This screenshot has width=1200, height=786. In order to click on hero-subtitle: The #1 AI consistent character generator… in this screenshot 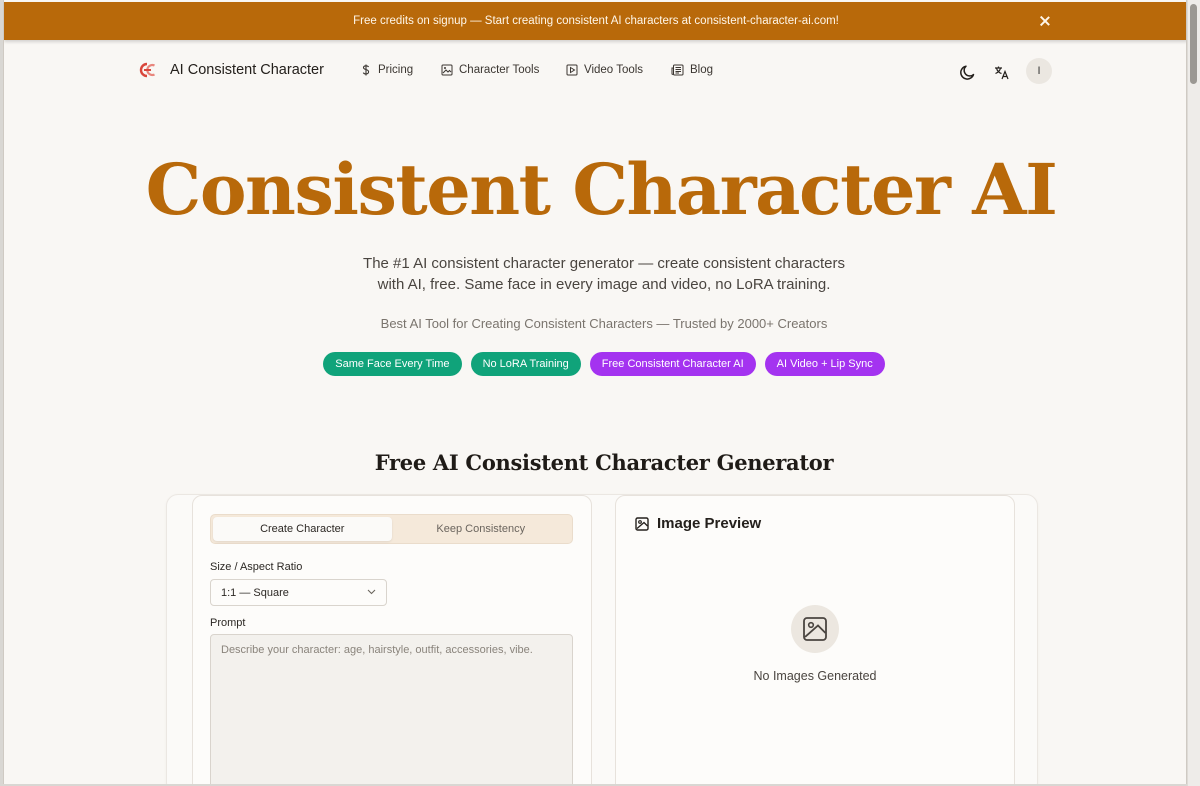, I will do `click(604, 274)`.